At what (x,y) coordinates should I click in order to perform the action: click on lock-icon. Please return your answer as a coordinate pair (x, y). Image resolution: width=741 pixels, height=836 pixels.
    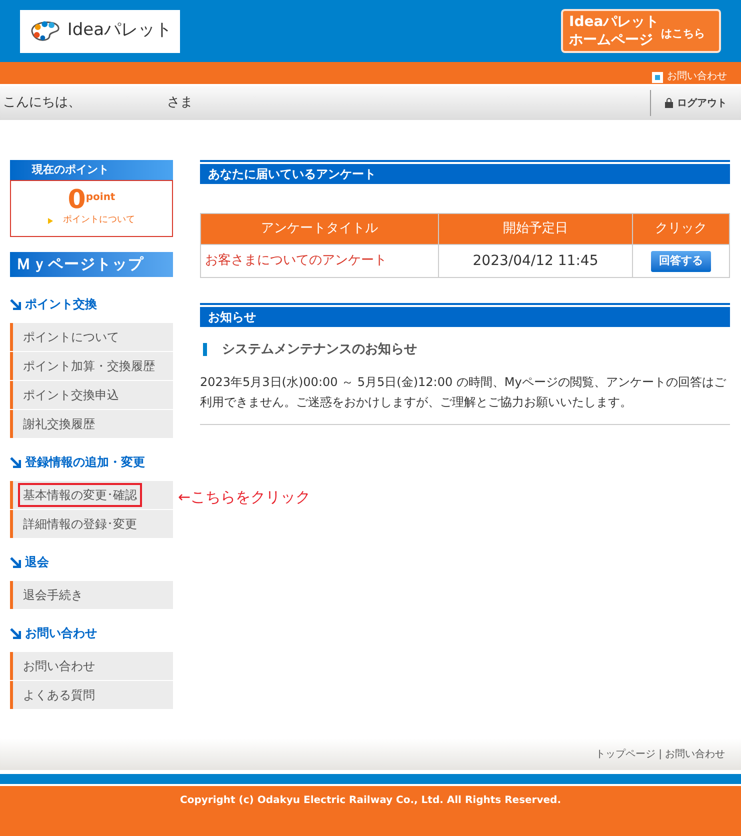
    Looking at the image, I should click on (669, 103).